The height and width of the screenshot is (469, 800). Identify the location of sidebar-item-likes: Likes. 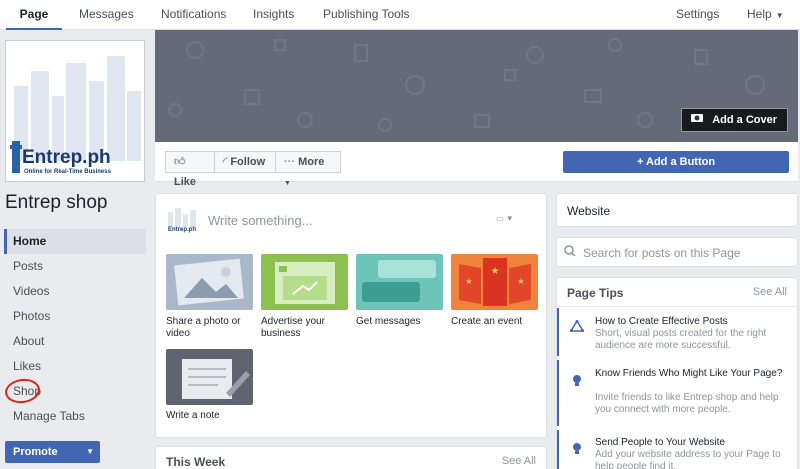
(75, 366).